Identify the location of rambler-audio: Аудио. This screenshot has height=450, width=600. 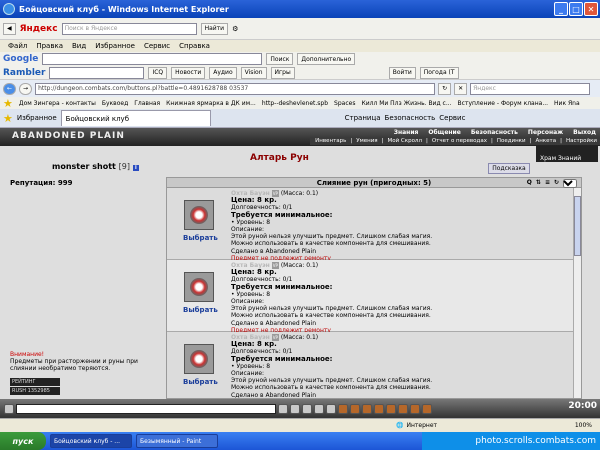
(223, 72).